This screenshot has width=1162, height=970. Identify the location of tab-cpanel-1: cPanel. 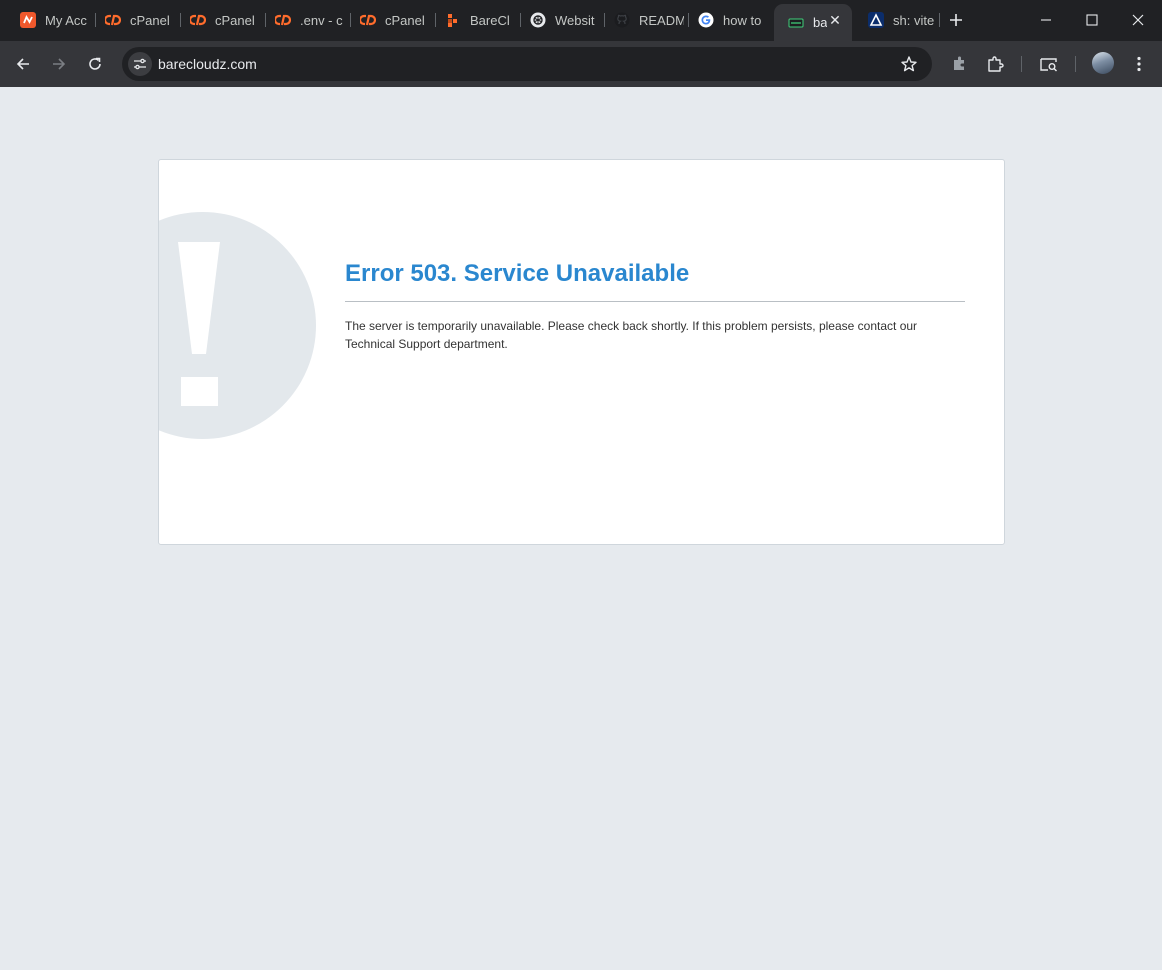
(133, 20).